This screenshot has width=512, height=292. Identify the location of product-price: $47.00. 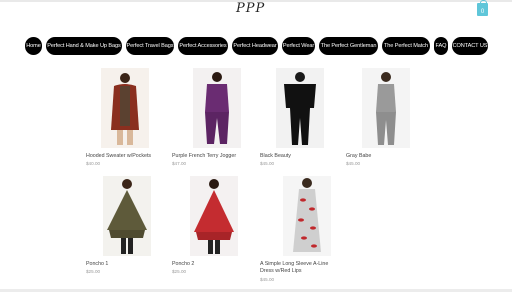
(179, 163).